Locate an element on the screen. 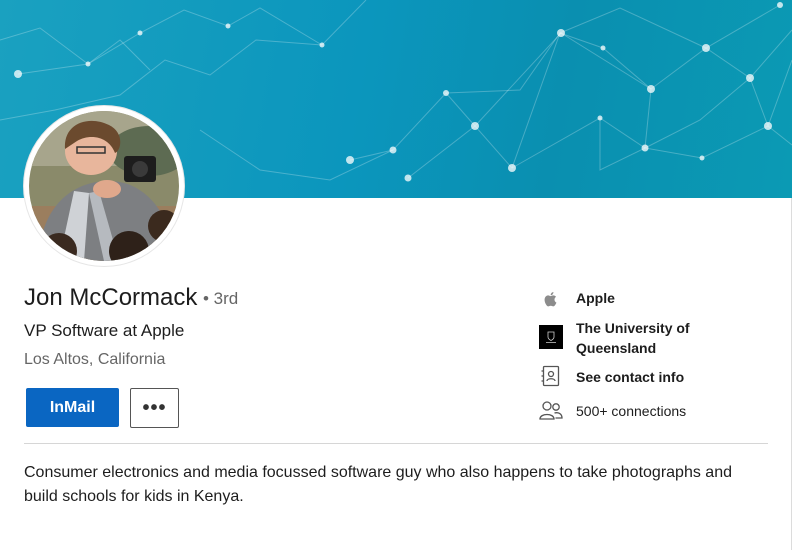 The height and width of the screenshot is (550, 792). contact-info-link: See contact info is located at coordinates (630, 377).